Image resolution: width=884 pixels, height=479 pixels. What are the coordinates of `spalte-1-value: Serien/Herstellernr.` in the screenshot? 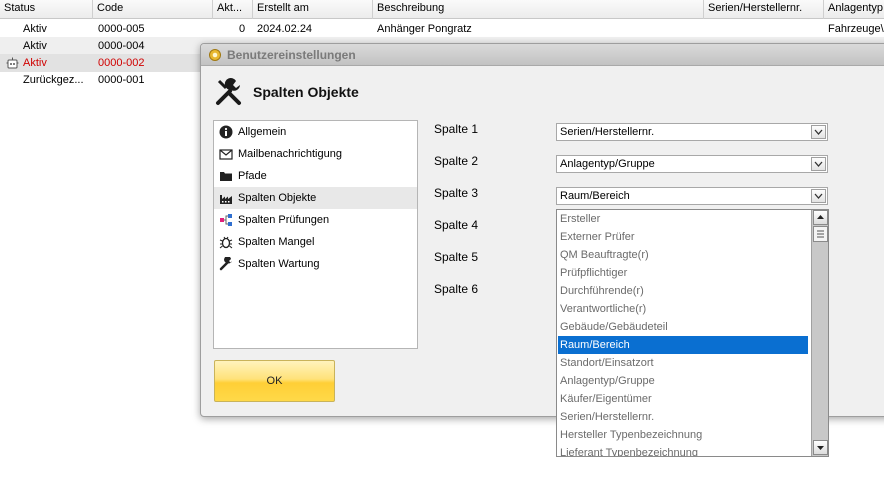 It's located at (607, 132).